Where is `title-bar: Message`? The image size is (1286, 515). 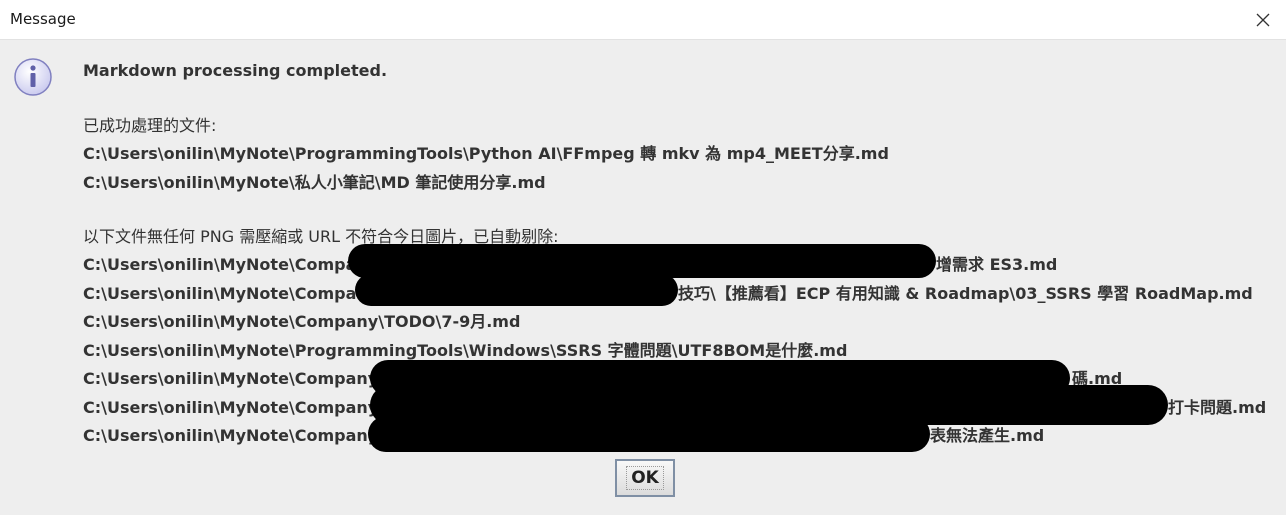 title-bar: Message is located at coordinates (643, 20).